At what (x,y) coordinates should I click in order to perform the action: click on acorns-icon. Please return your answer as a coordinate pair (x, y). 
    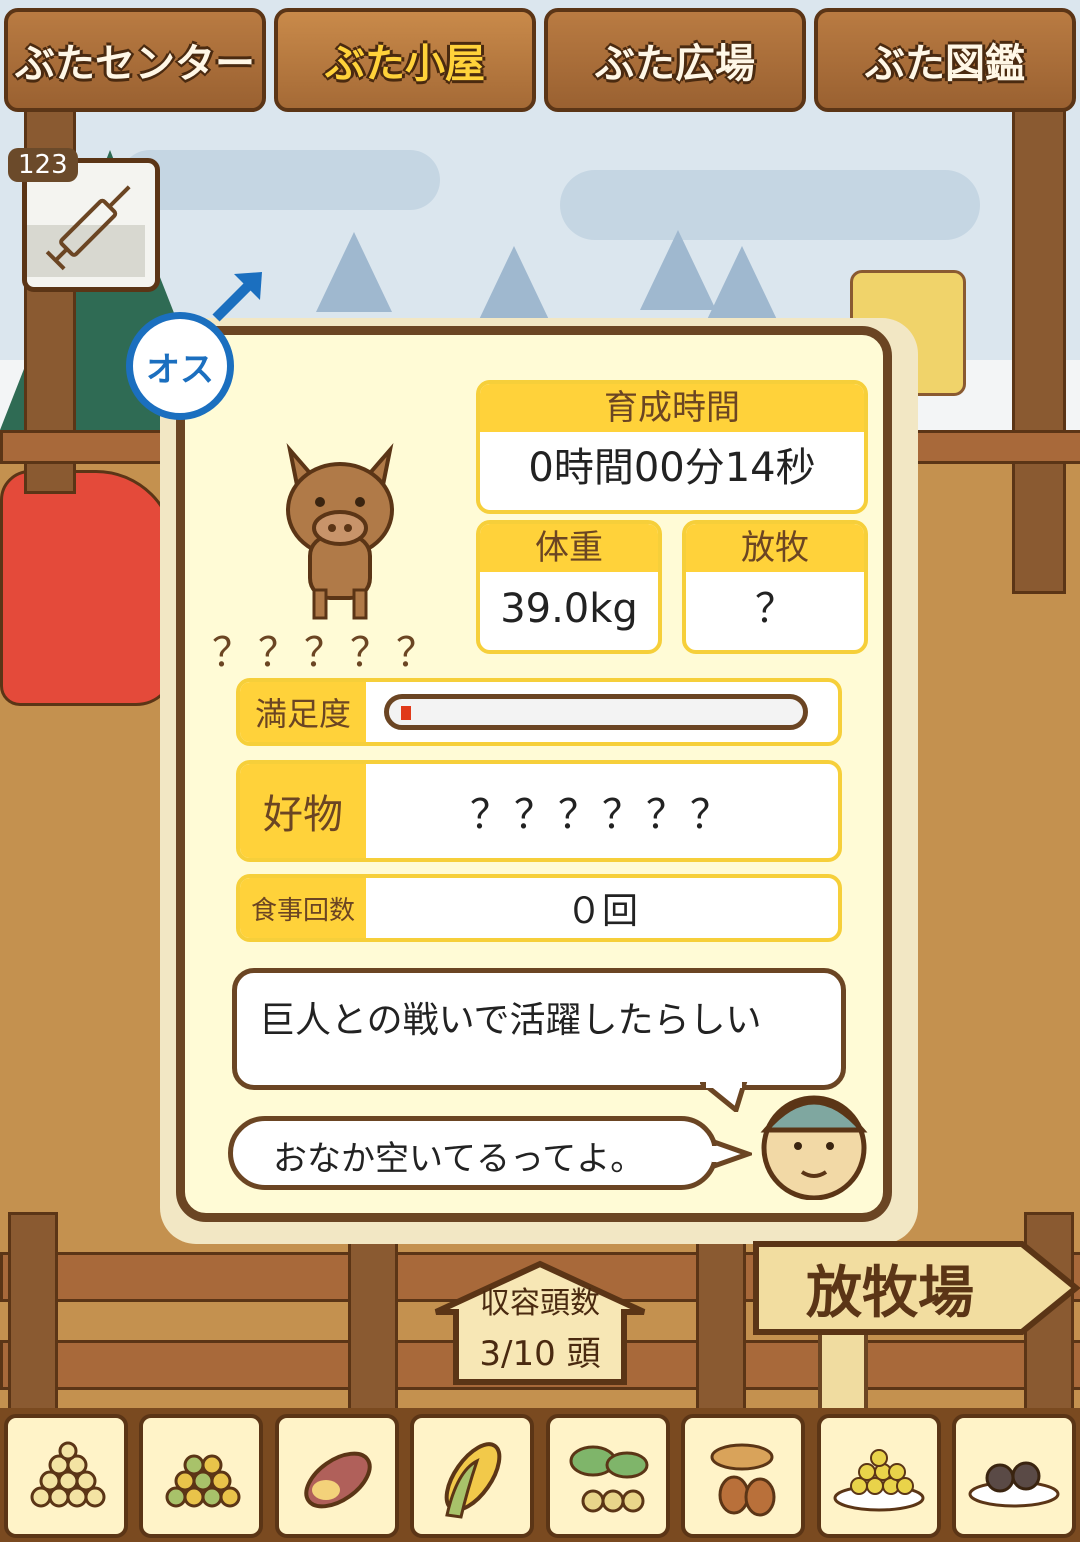
    Looking at the image, I should click on (743, 1480).